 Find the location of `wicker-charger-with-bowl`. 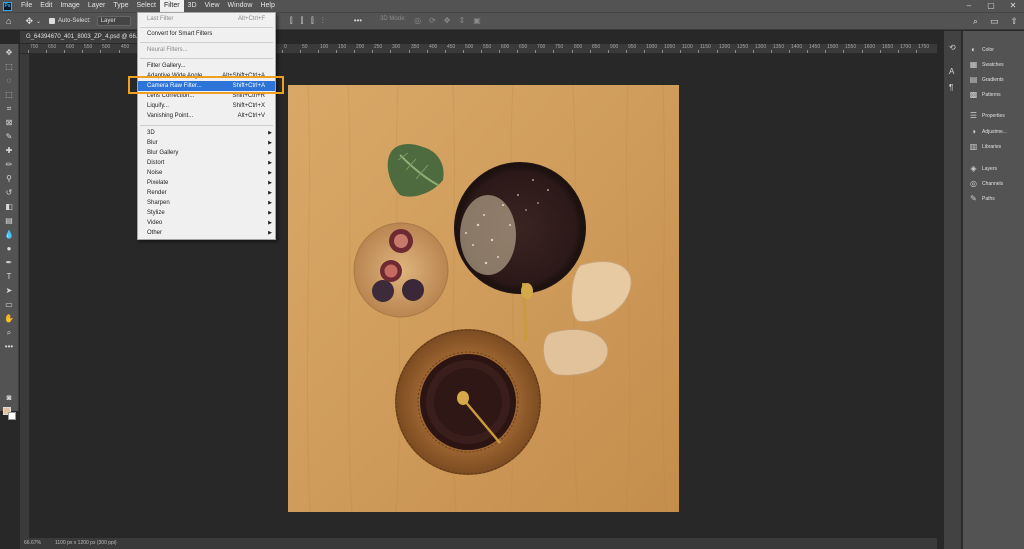

wicker-charger-with-bowl is located at coordinates (468, 402).